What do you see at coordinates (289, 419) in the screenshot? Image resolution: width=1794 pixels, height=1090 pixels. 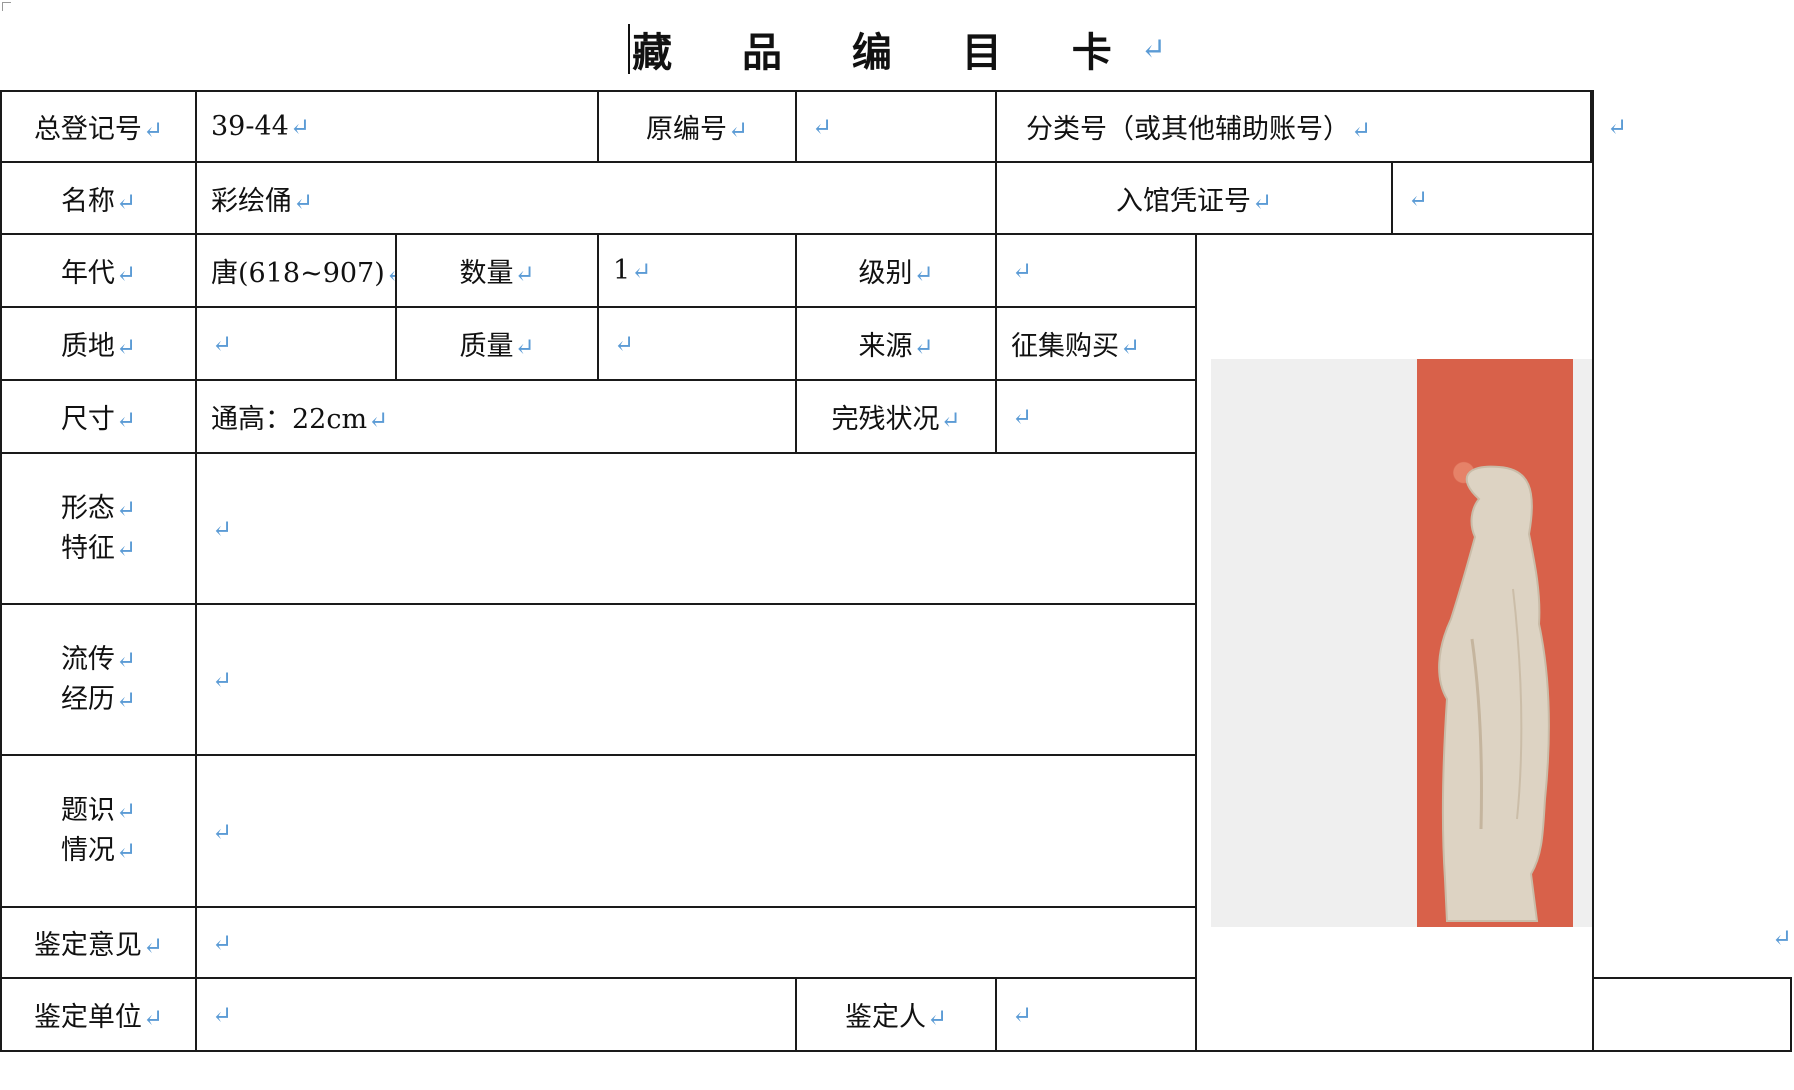 I see `dimensions-value: 通高：22cm` at bounding box center [289, 419].